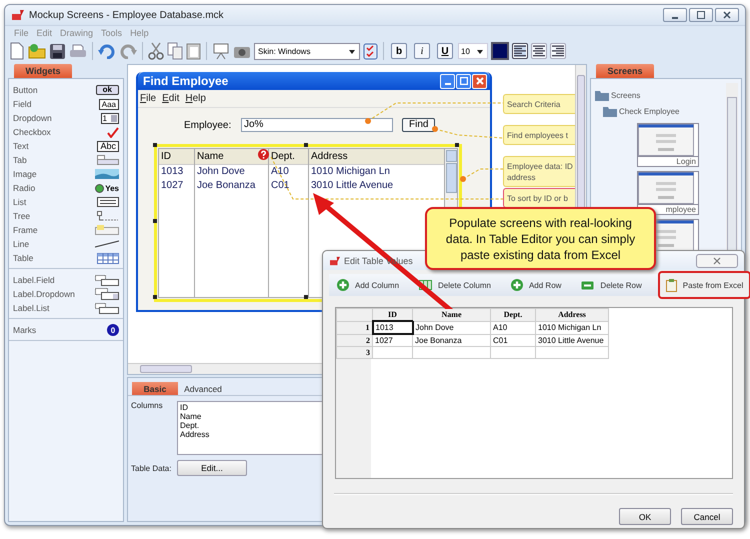 The width and height of the screenshot is (750, 539). Describe the element at coordinates (151, 468) in the screenshot. I see `field-label: Table Data:` at that location.